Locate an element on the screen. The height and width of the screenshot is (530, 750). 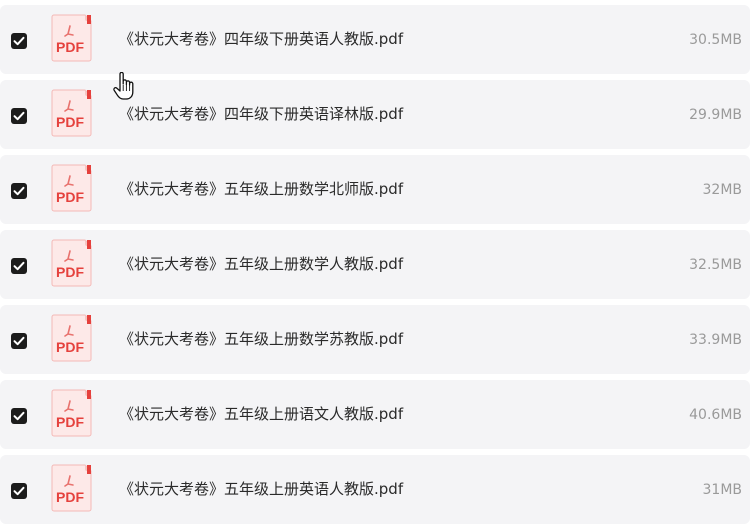
file-size: 30.5MB is located at coordinates (715, 40).